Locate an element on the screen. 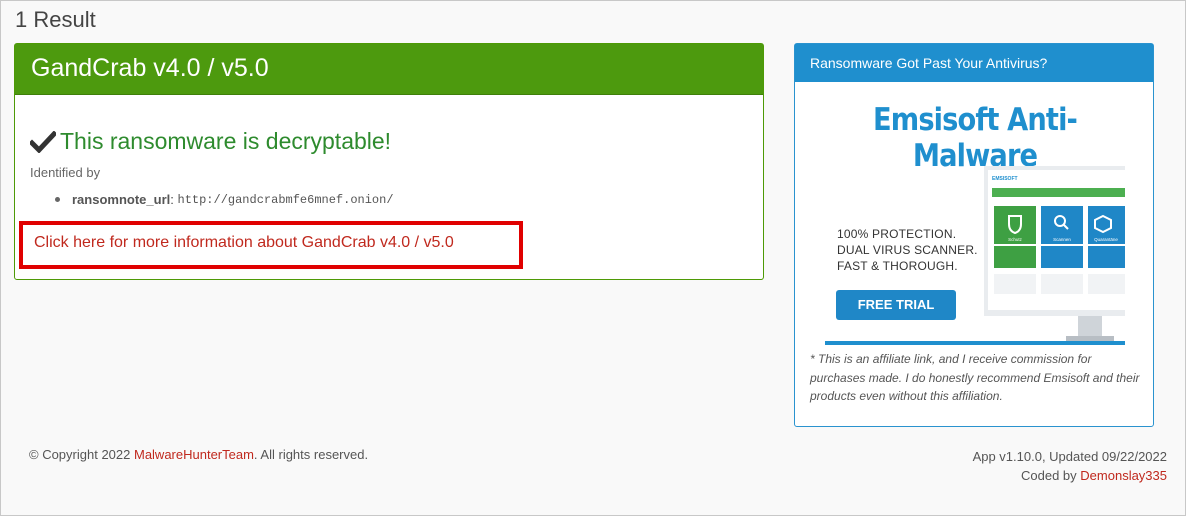  ad-brand-title: Emsisoft Anti-Malware is located at coordinates (975, 138).